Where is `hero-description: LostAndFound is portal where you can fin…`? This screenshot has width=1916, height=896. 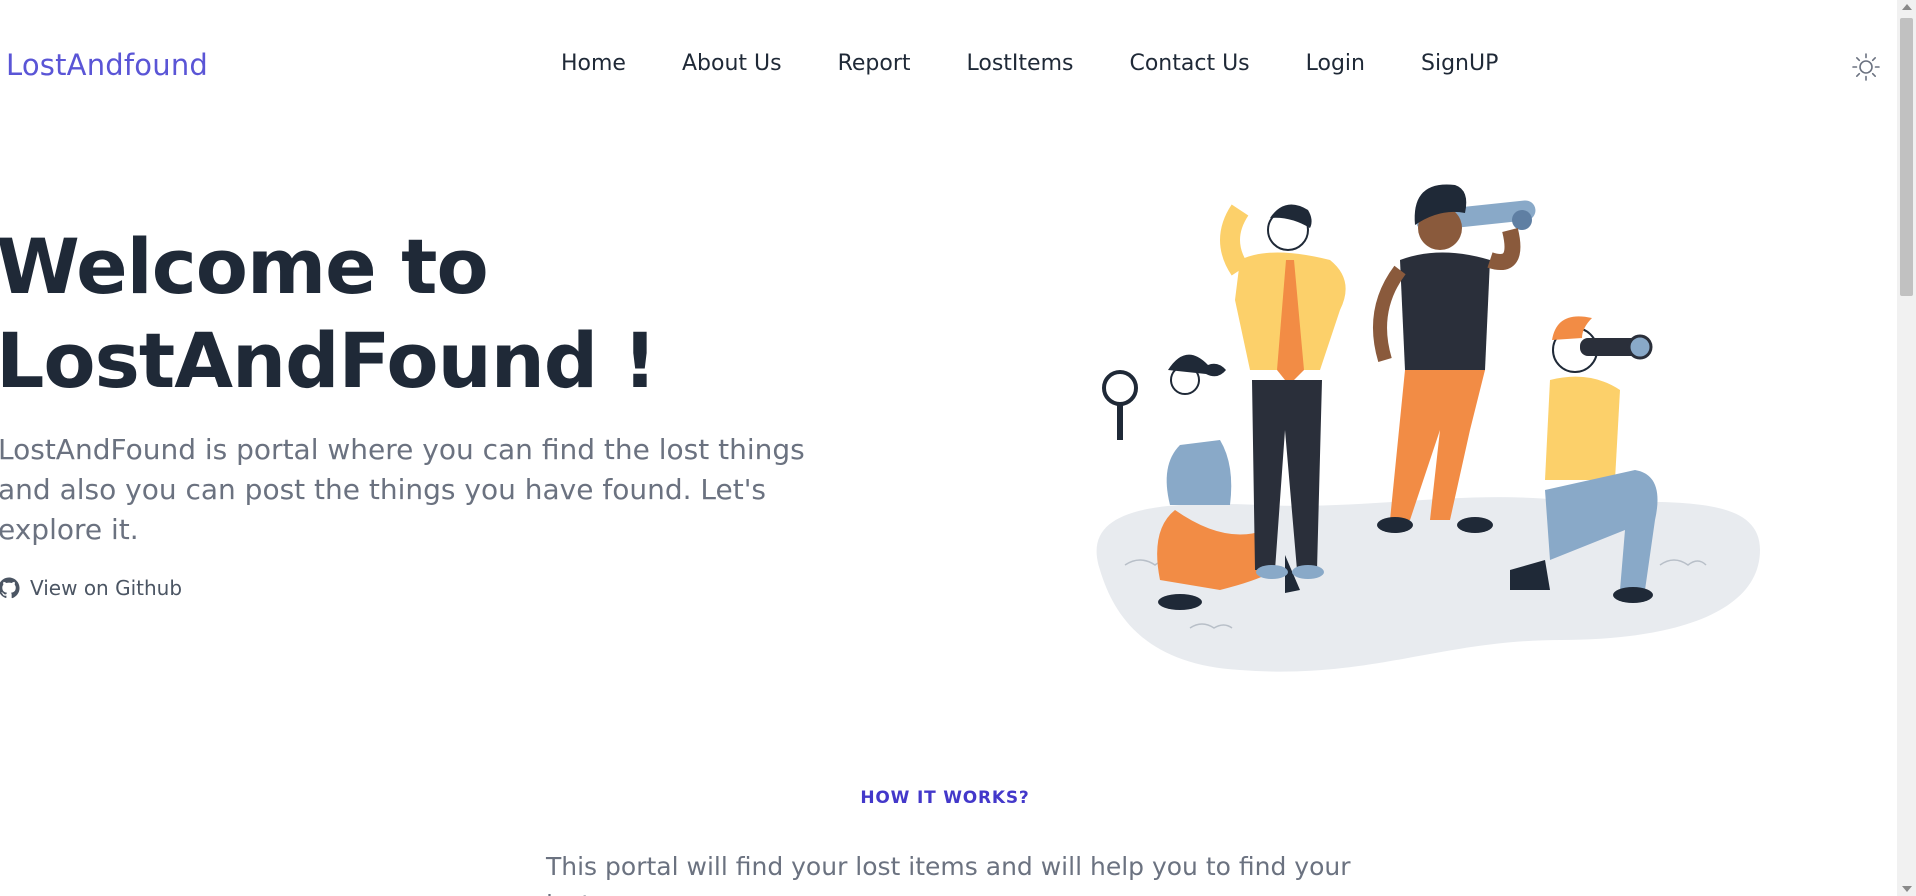
hero-description: LostAndFound is portal where you can fin… is located at coordinates (402, 489).